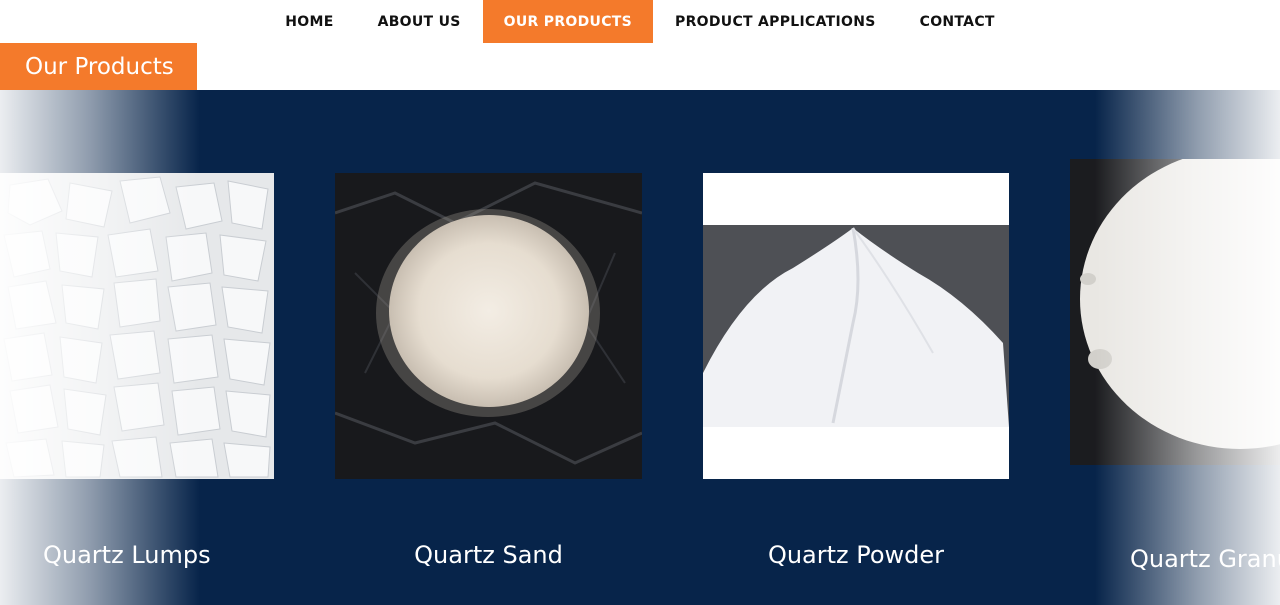  Describe the element at coordinates (98, 66) in the screenshot. I see `section-title: Our Products` at that location.